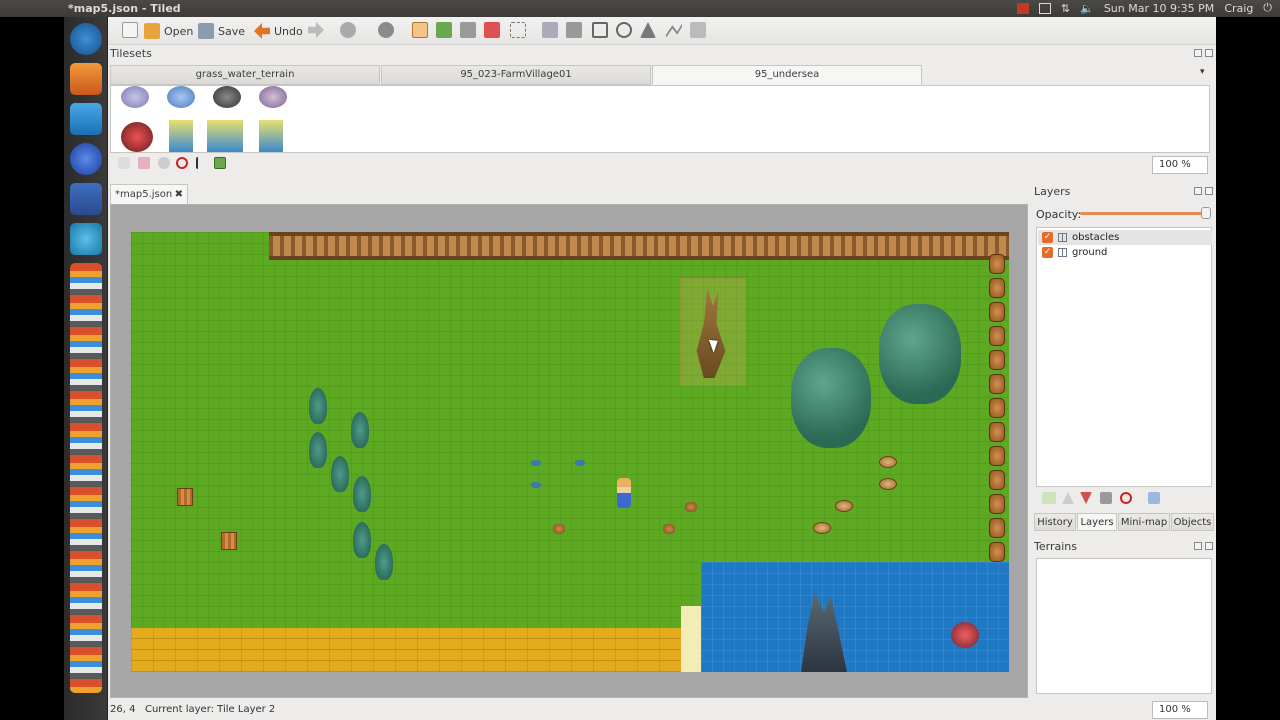 The width and height of the screenshot is (1280, 720). Describe the element at coordinates (648, 30) in the screenshot. I see `polygon-icon` at that location.